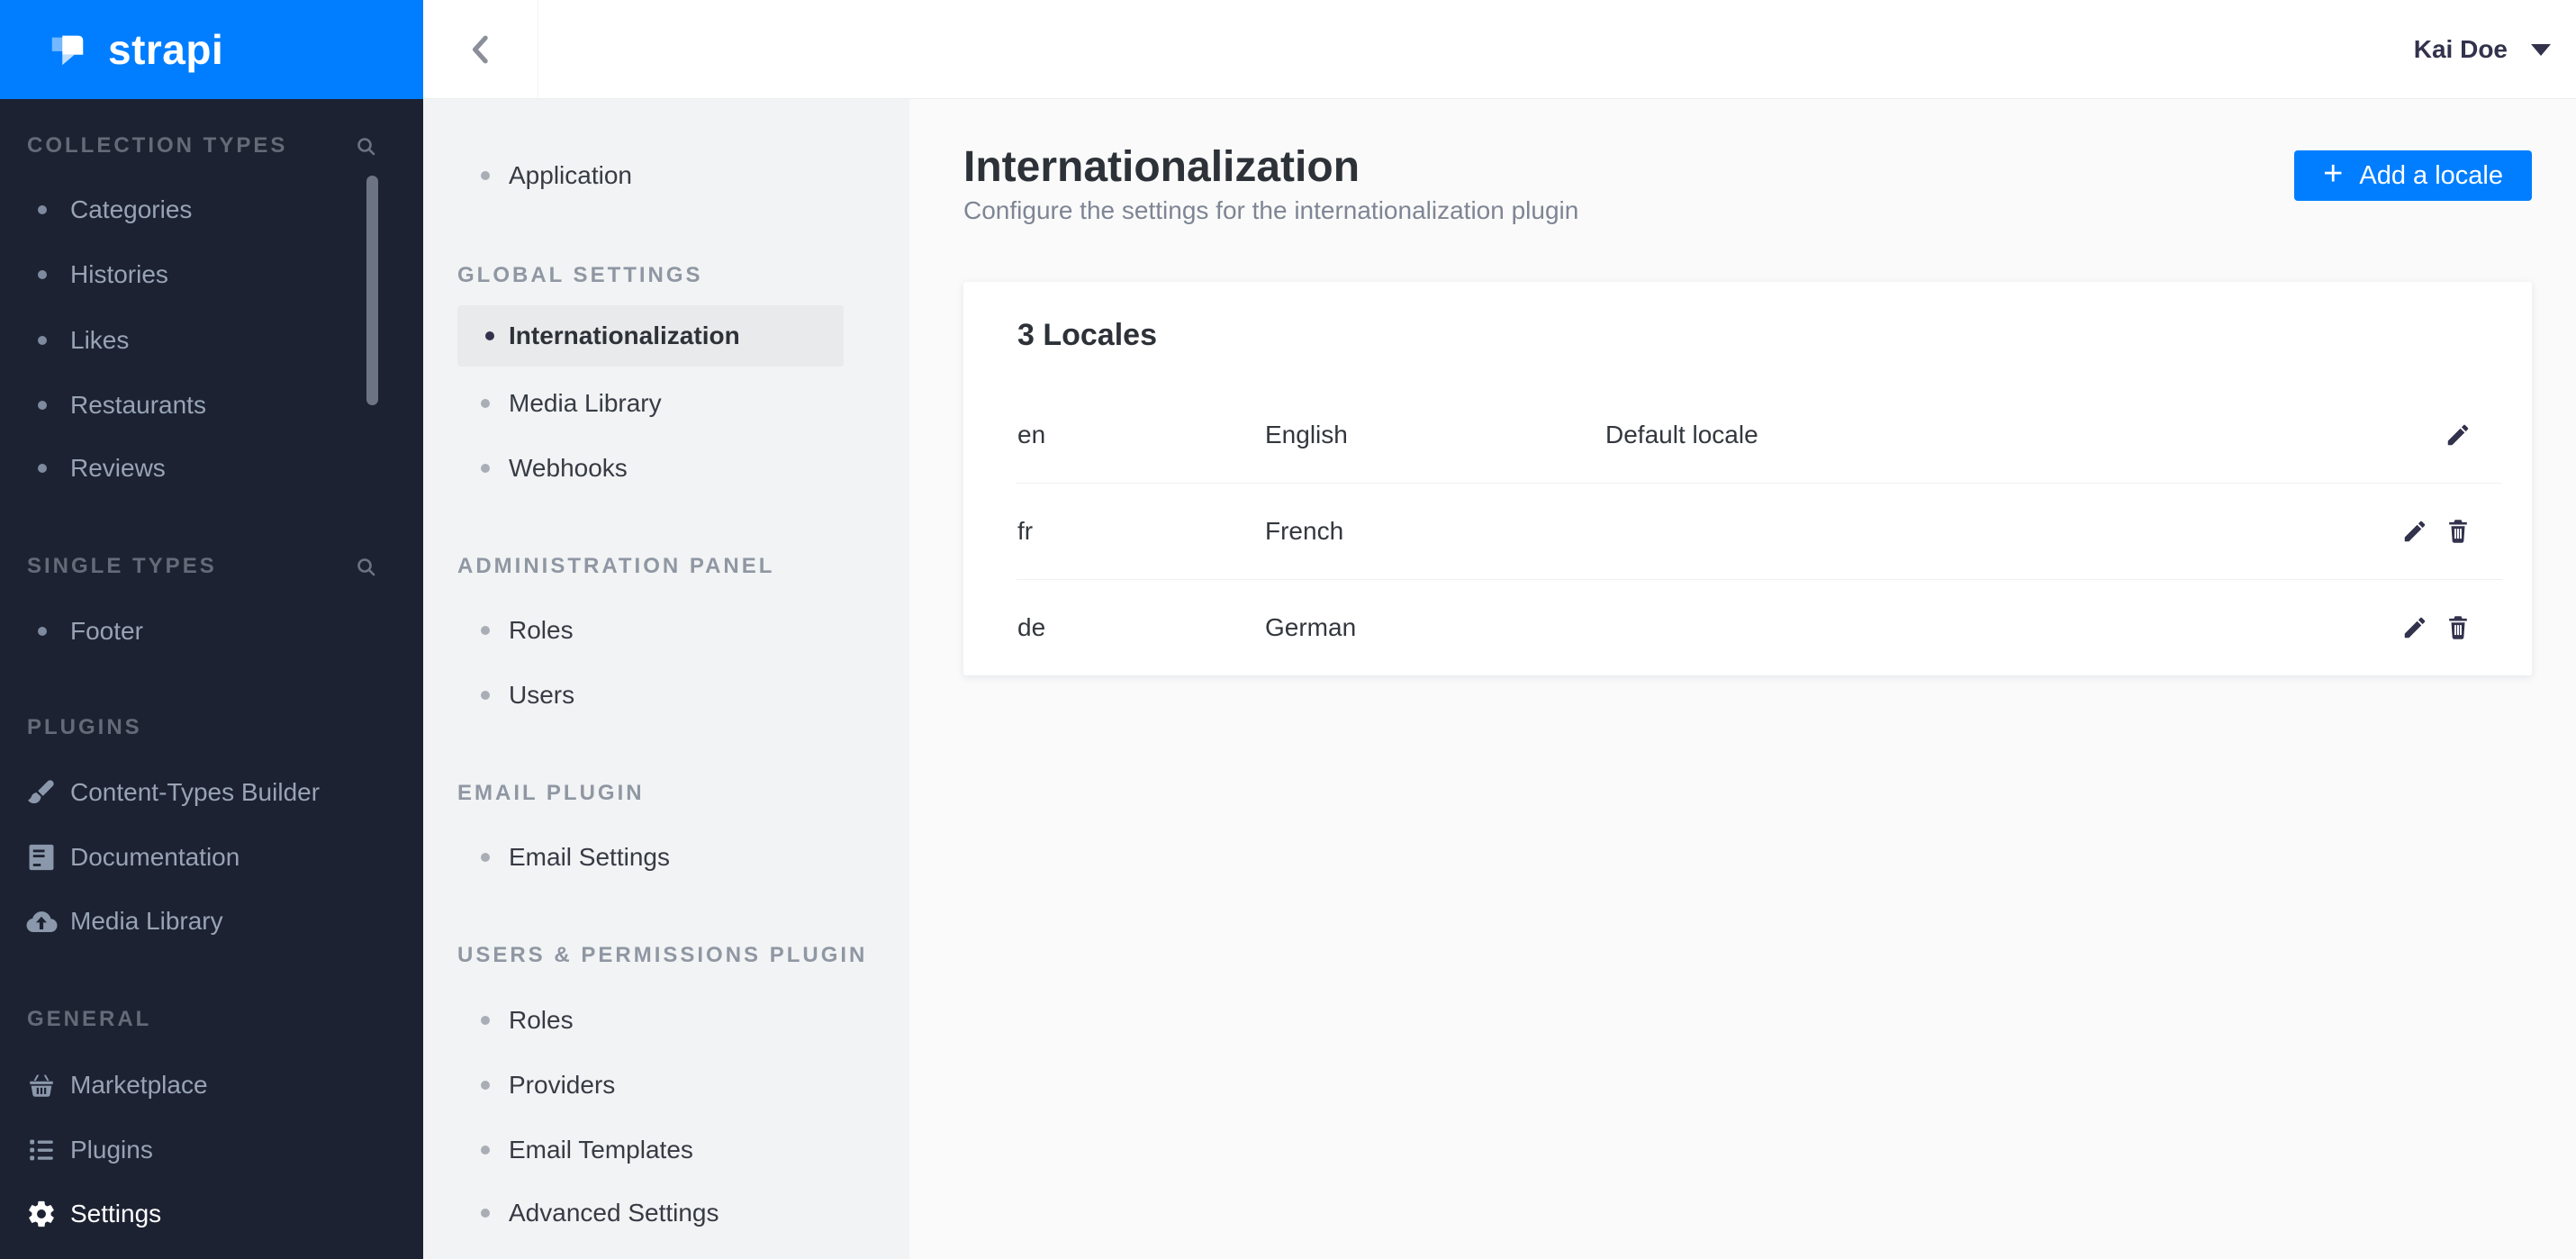 The image size is (2576, 1259). What do you see at coordinates (551, 793) in the screenshot?
I see `section-label: EMAIL PLUGIN` at bounding box center [551, 793].